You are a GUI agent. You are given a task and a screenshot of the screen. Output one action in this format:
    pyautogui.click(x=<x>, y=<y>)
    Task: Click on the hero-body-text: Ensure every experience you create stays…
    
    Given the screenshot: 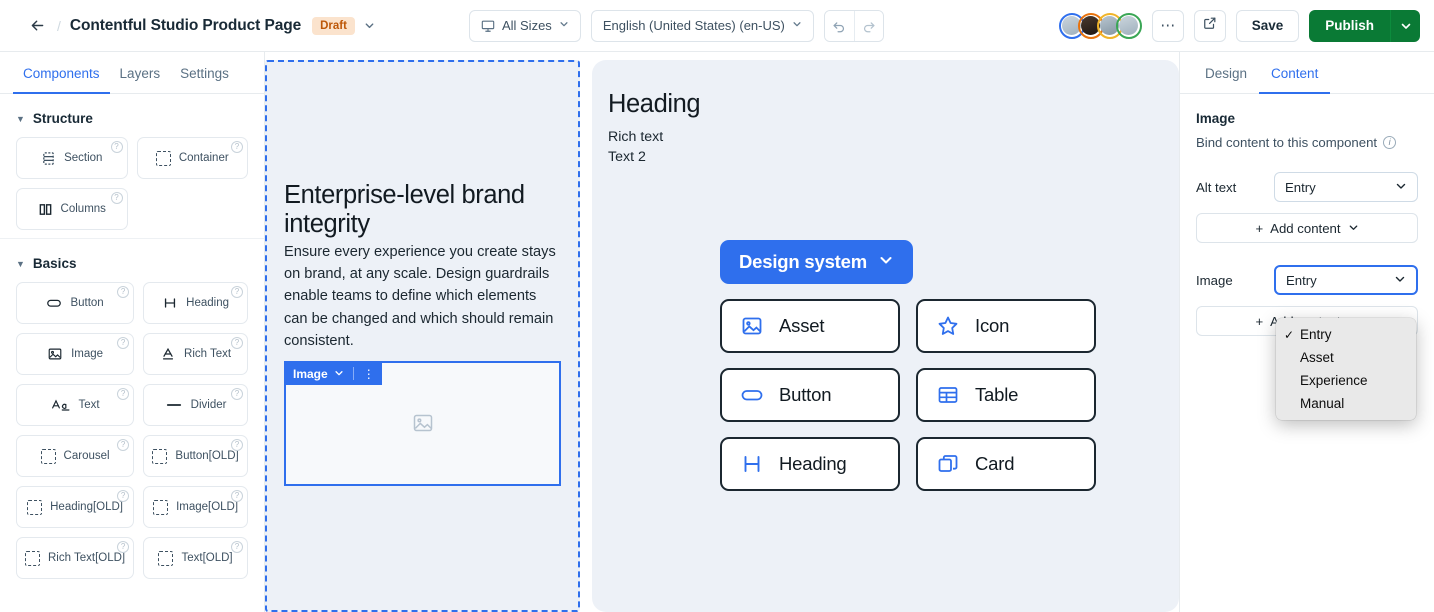 What is the action you would take?
    pyautogui.click(x=422, y=296)
    